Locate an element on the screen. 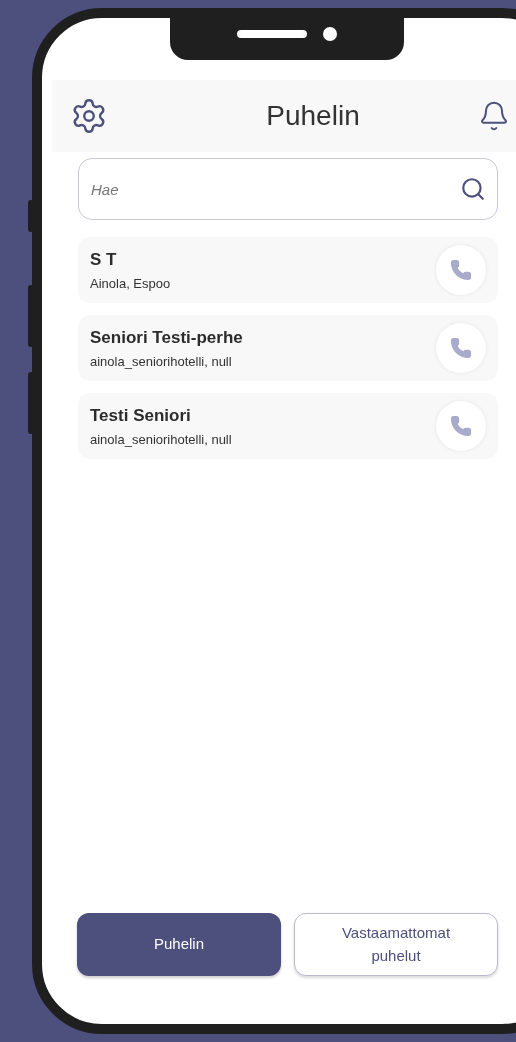  contact-card: S T Ainola, Espoo is located at coordinates (288, 270).